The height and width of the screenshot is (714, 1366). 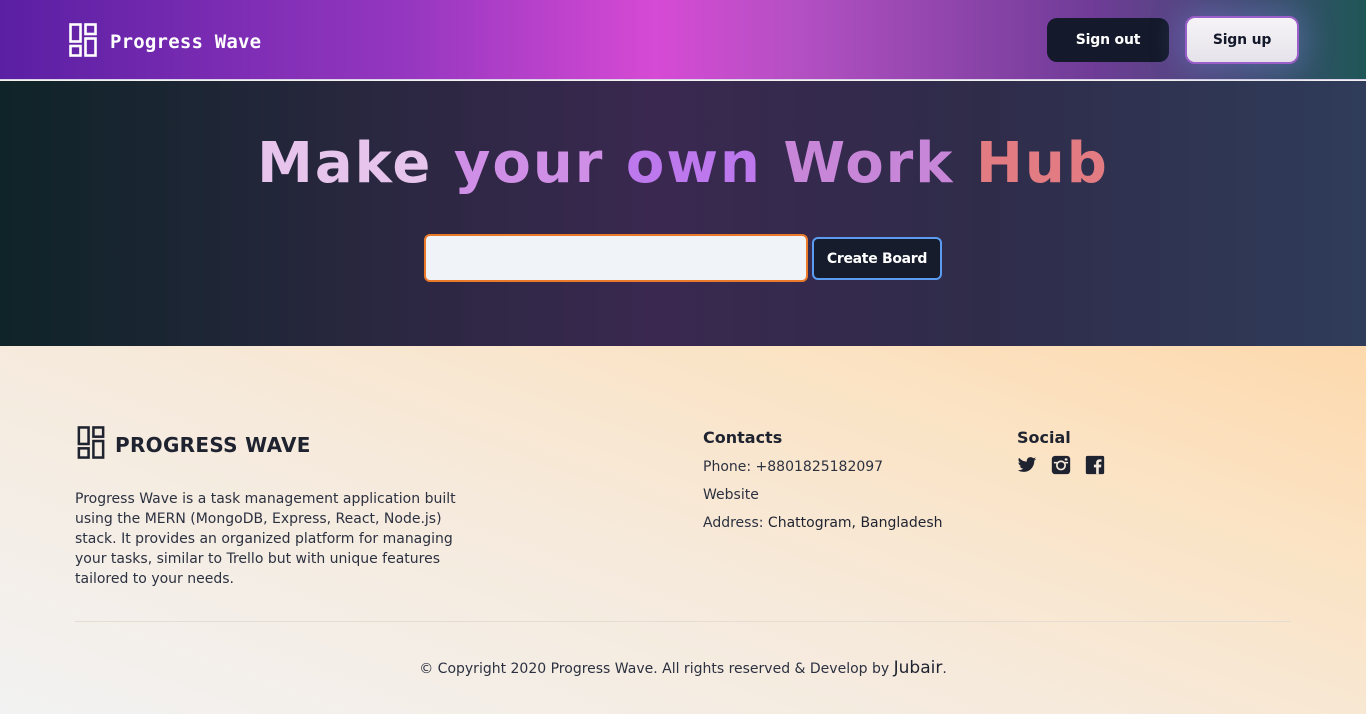 What do you see at coordinates (186, 42) in the screenshot?
I see `brand-name: Progress Wave` at bounding box center [186, 42].